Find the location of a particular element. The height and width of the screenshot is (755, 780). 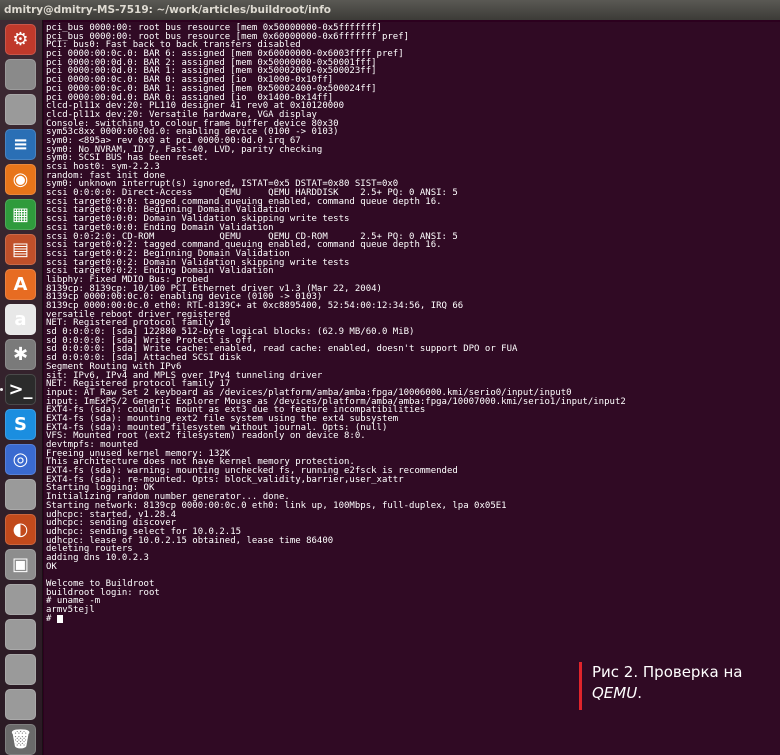

software-center-icon: A is located at coordinates (20, 284).